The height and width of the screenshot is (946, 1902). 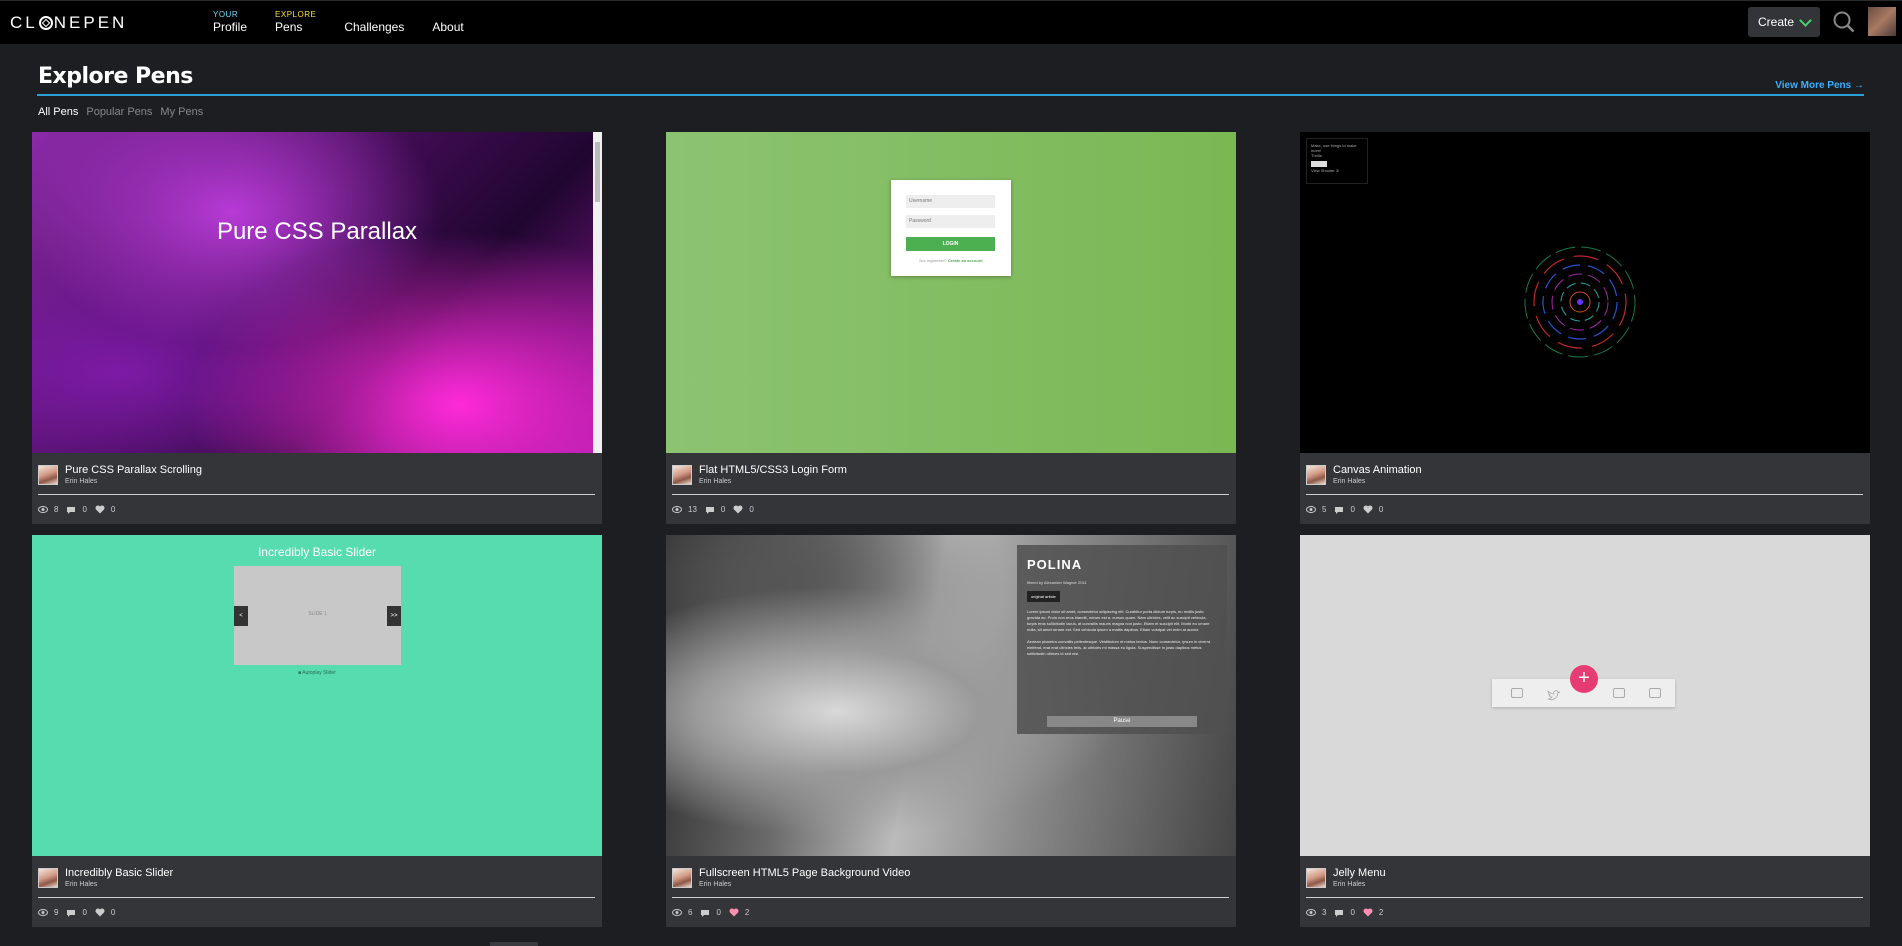 What do you see at coordinates (241, 616) in the screenshot?
I see `prev-arrow: <` at bounding box center [241, 616].